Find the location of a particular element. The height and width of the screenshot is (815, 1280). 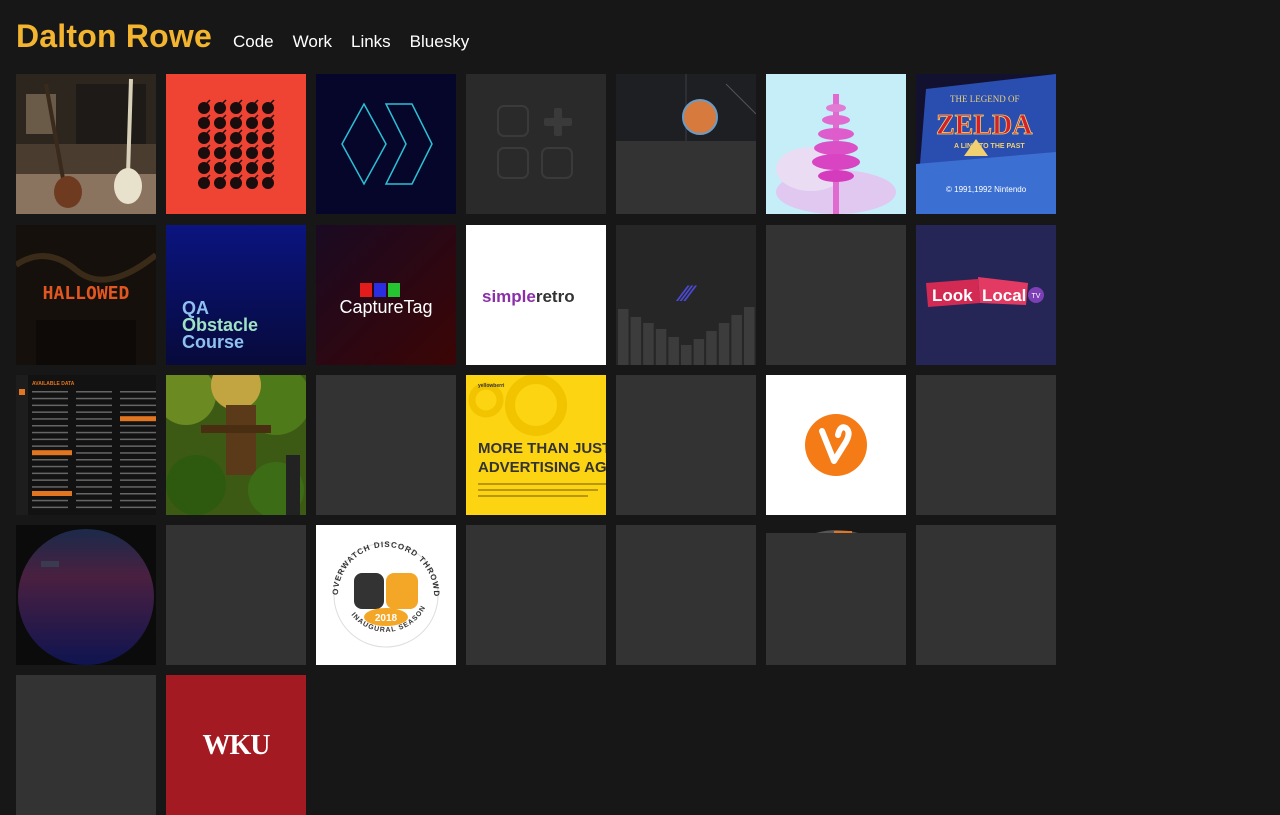

main-nav: Code Work Links Bluesky is located at coordinates (360, 42).